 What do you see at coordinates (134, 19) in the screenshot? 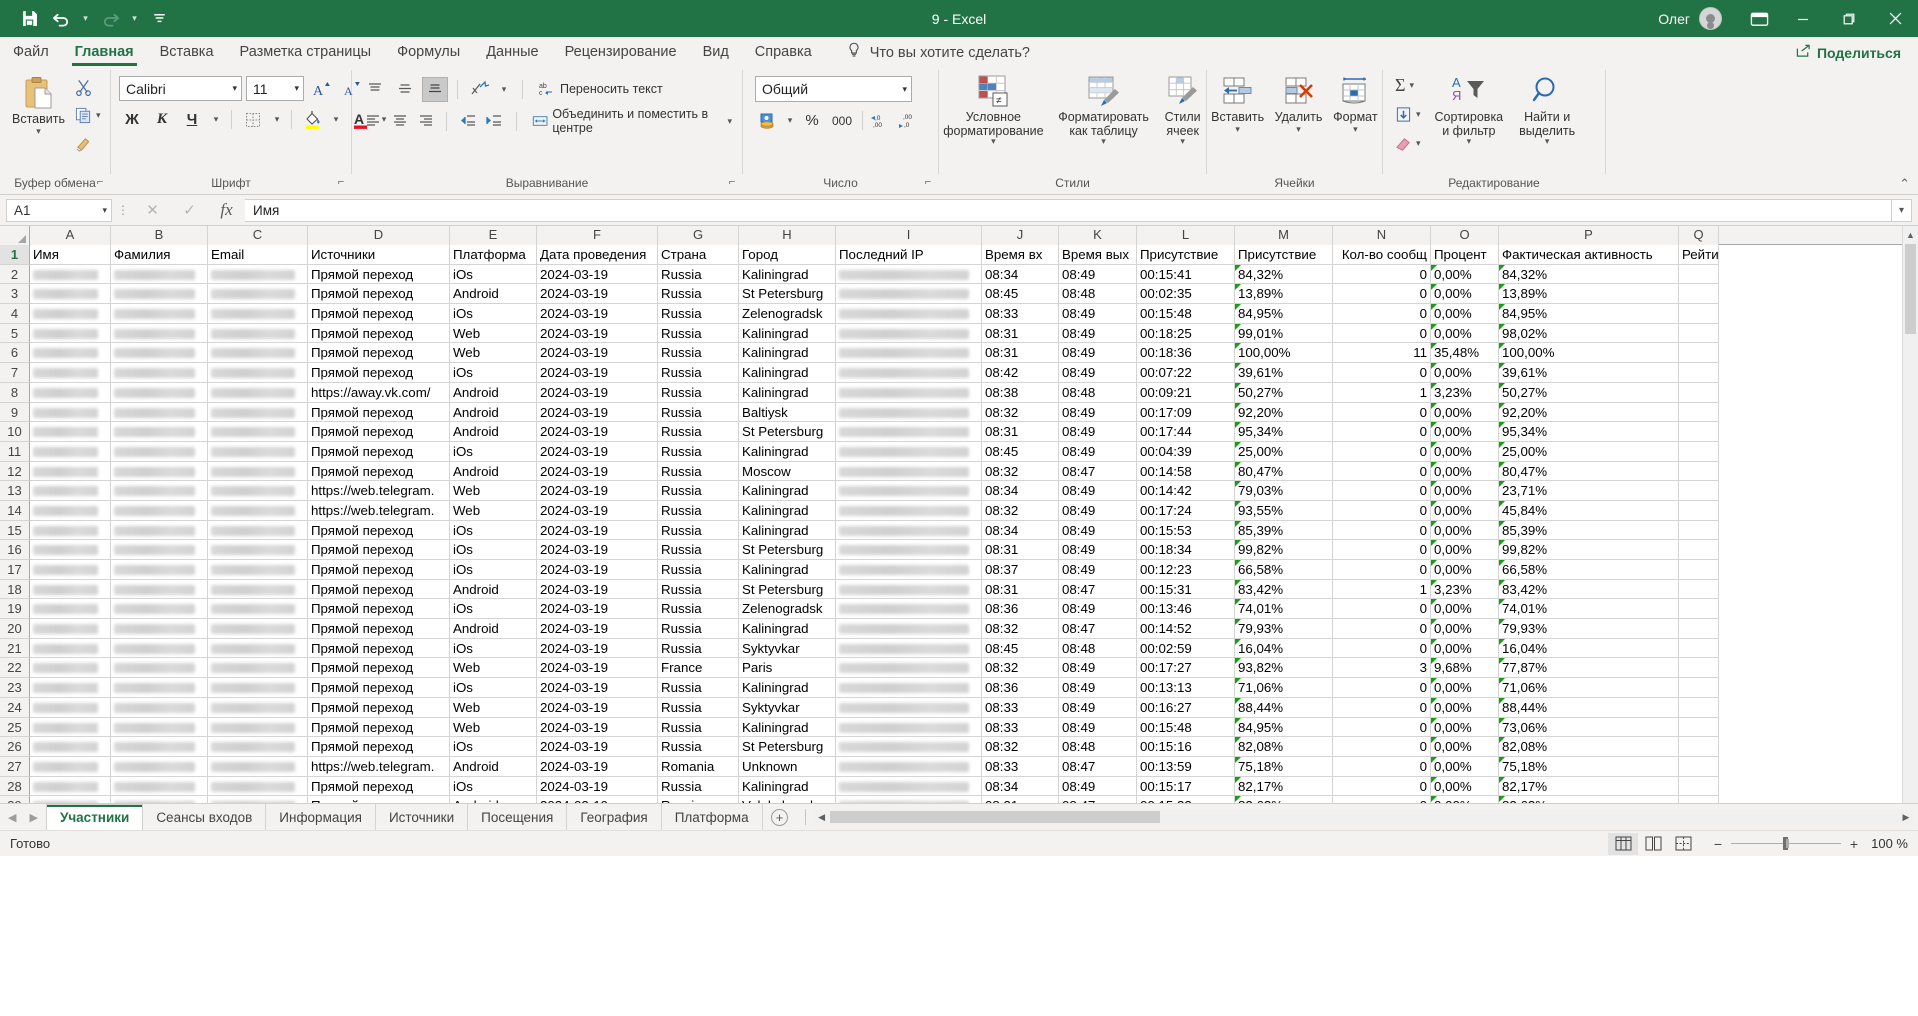
I see `redo-dropdown-icon: ▾` at bounding box center [134, 19].